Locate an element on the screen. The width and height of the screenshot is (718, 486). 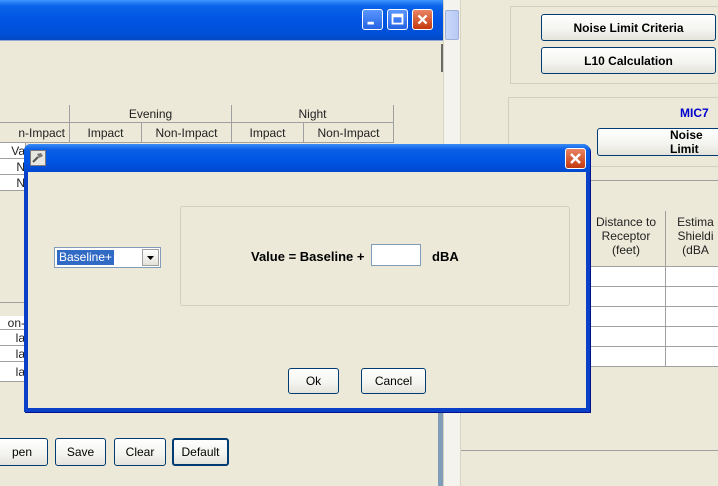
formula-group: Value = Baseline + dBA is located at coordinates (375, 256).